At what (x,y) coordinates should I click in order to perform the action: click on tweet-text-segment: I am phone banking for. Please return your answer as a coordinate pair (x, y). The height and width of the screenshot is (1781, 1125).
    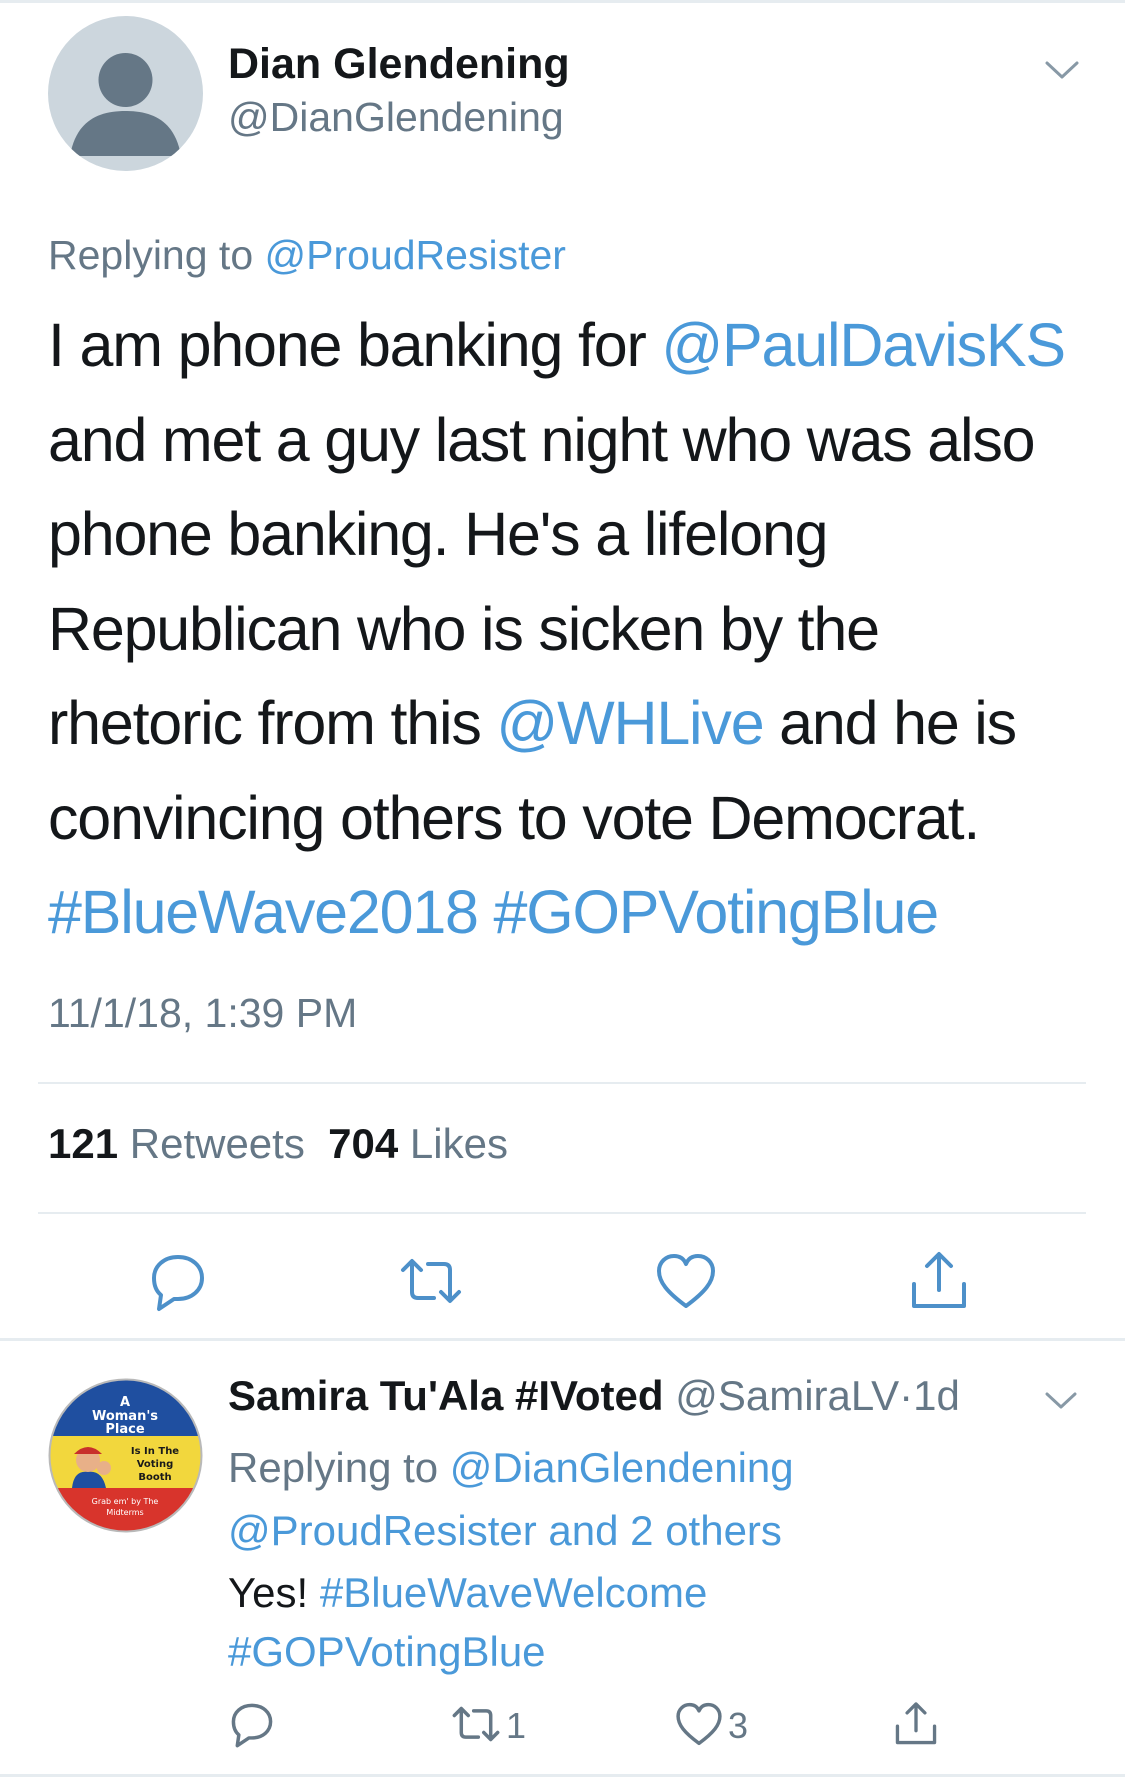
    Looking at the image, I should click on (355, 345).